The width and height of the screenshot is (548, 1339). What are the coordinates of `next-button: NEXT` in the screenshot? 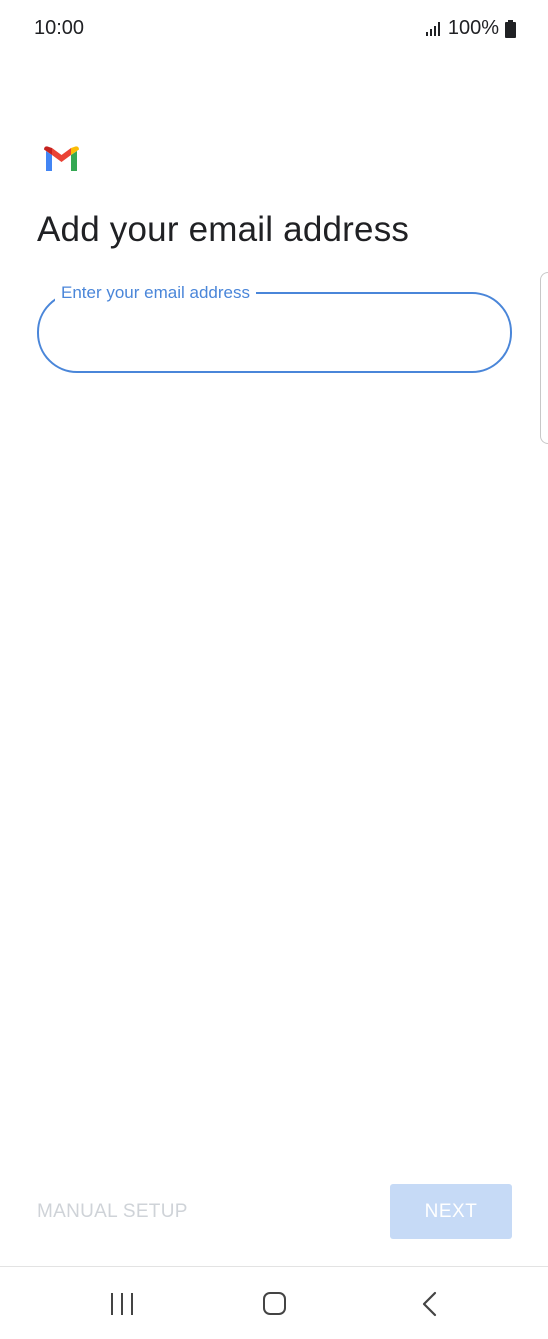 It's located at (451, 1211).